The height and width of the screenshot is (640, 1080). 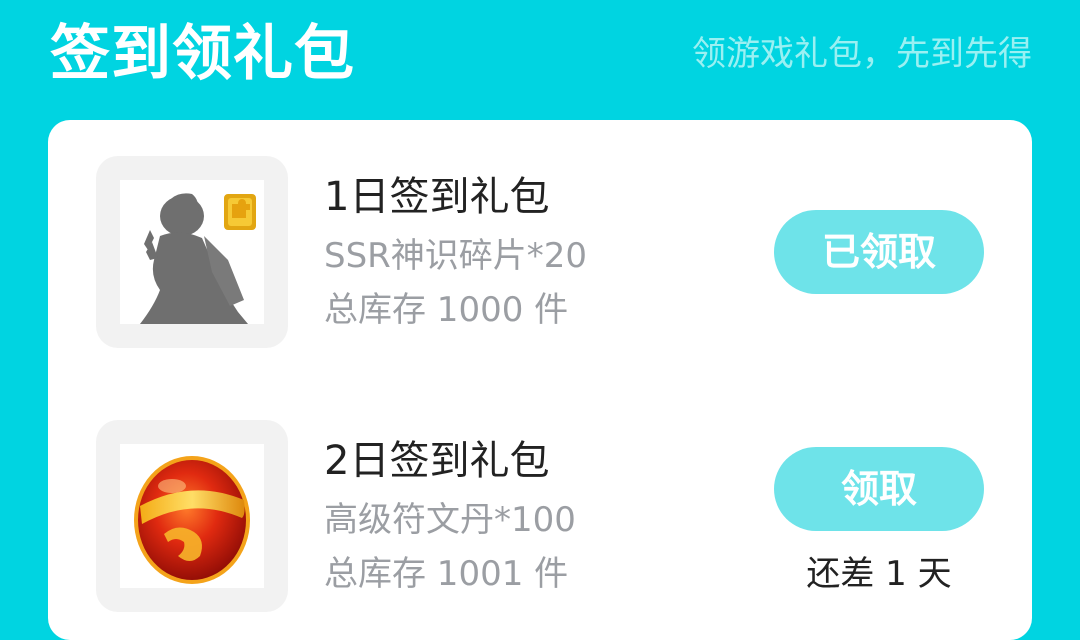 What do you see at coordinates (446, 574) in the screenshot?
I see `gift-stock: 总库存 1001 件` at bounding box center [446, 574].